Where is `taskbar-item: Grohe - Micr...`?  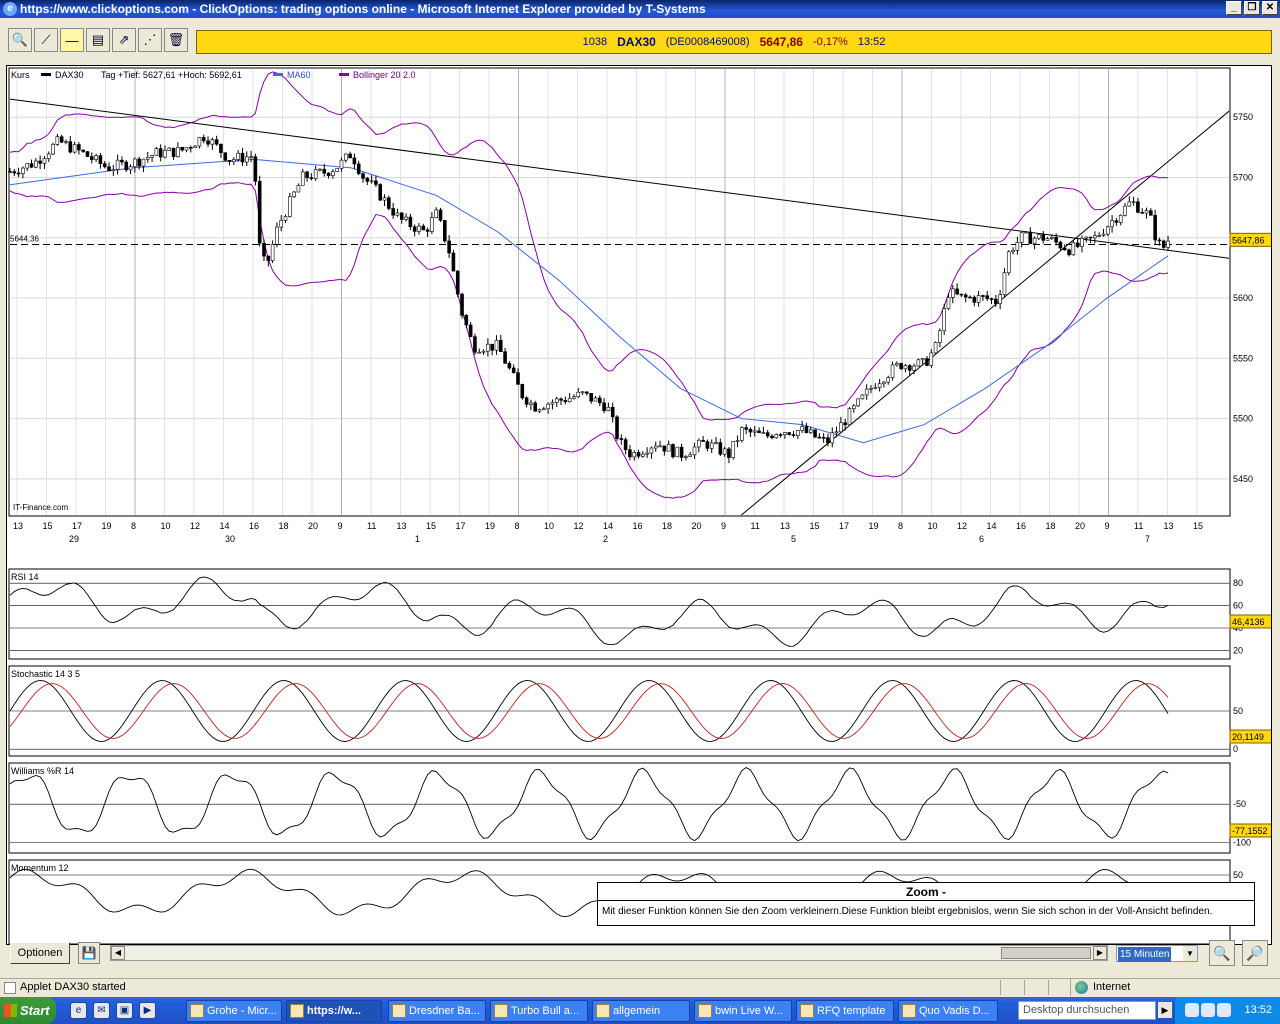 taskbar-item: Grohe - Micr... is located at coordinates (234, 1011).